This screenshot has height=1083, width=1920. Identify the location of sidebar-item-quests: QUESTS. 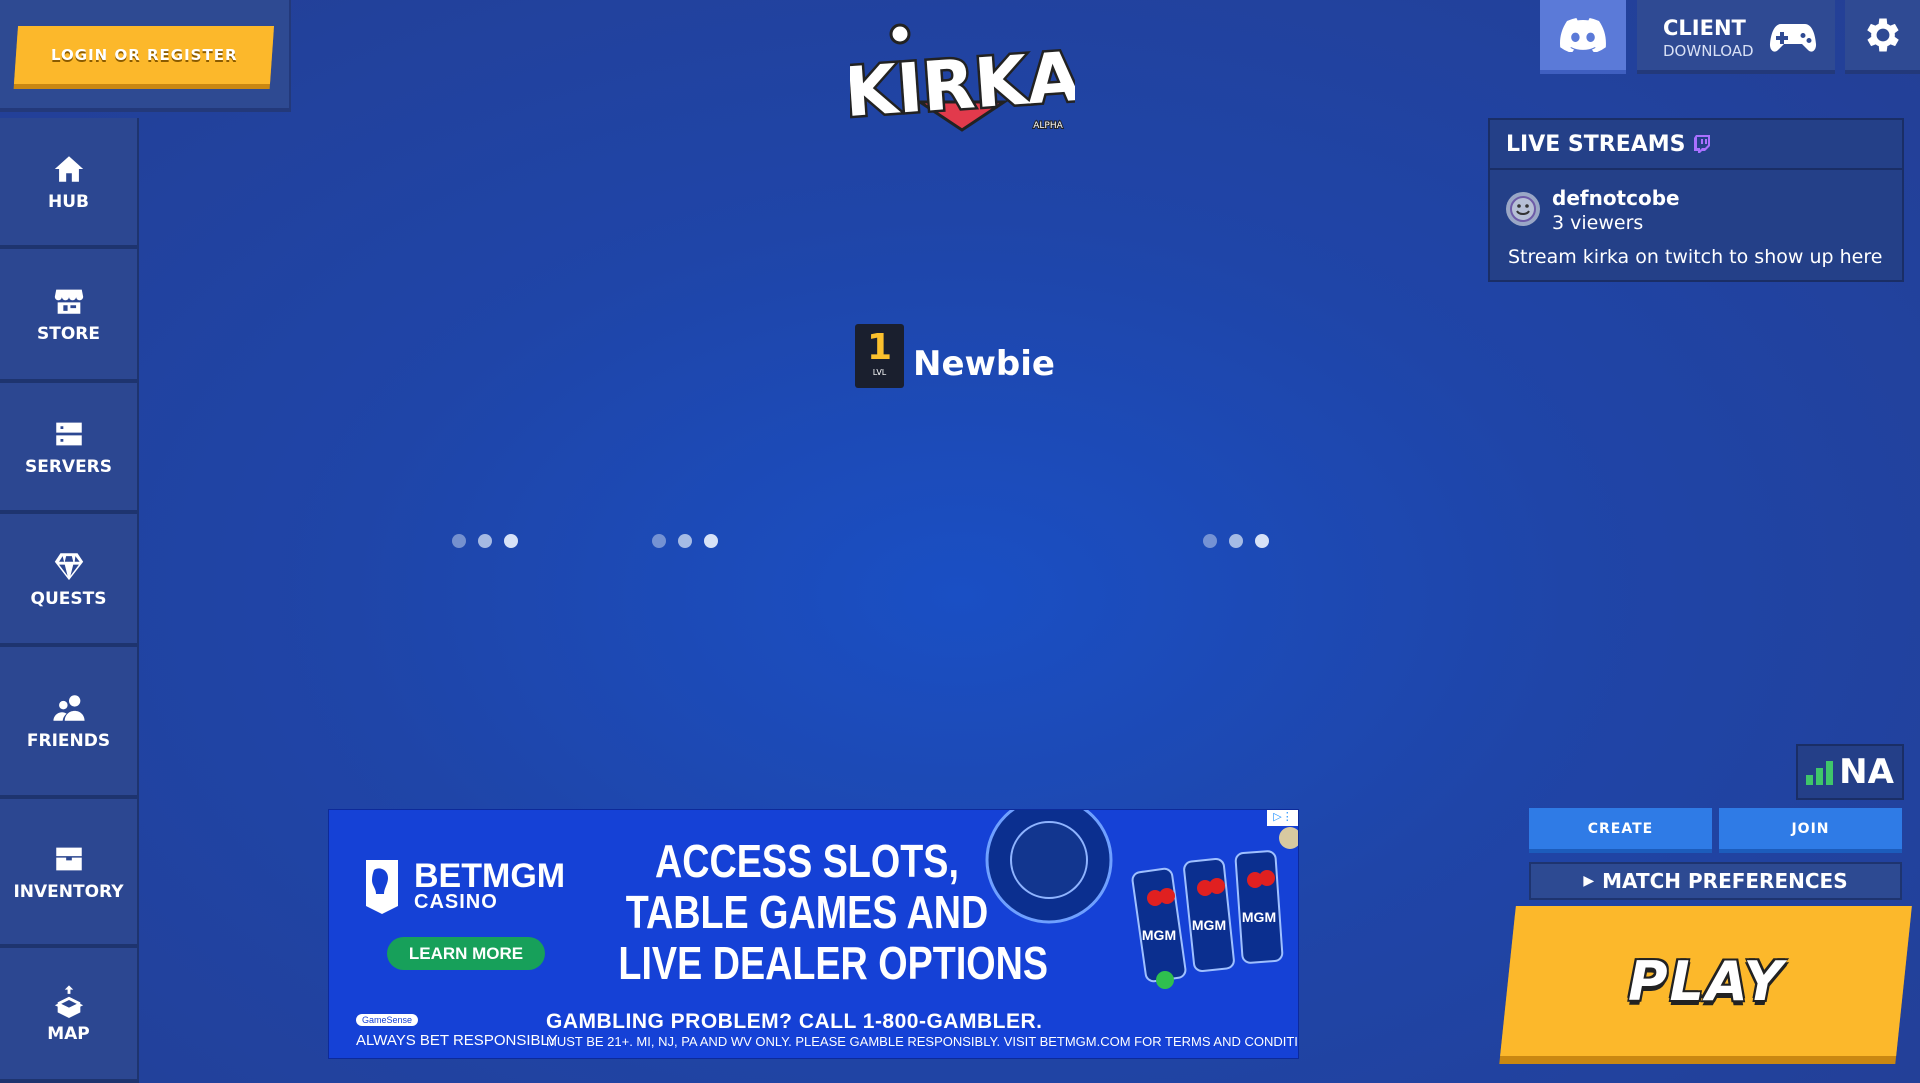
(69, 580).